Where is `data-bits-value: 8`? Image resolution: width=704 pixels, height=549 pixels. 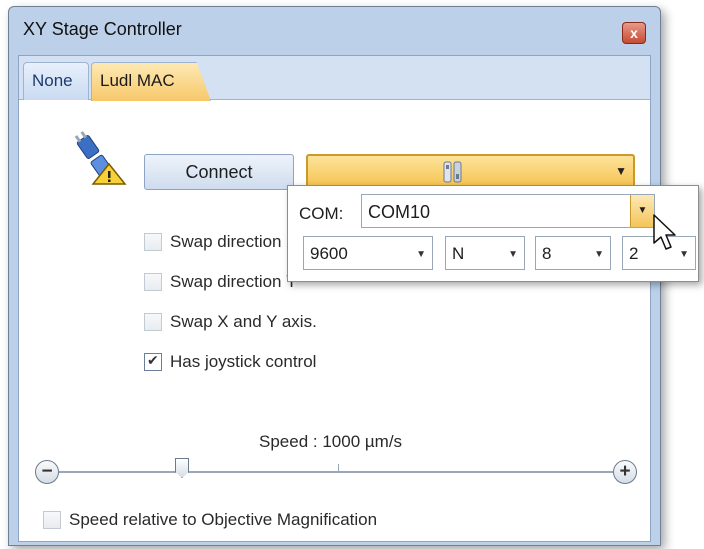 data-bits-value: 8 is located at coordinates (547, 253).